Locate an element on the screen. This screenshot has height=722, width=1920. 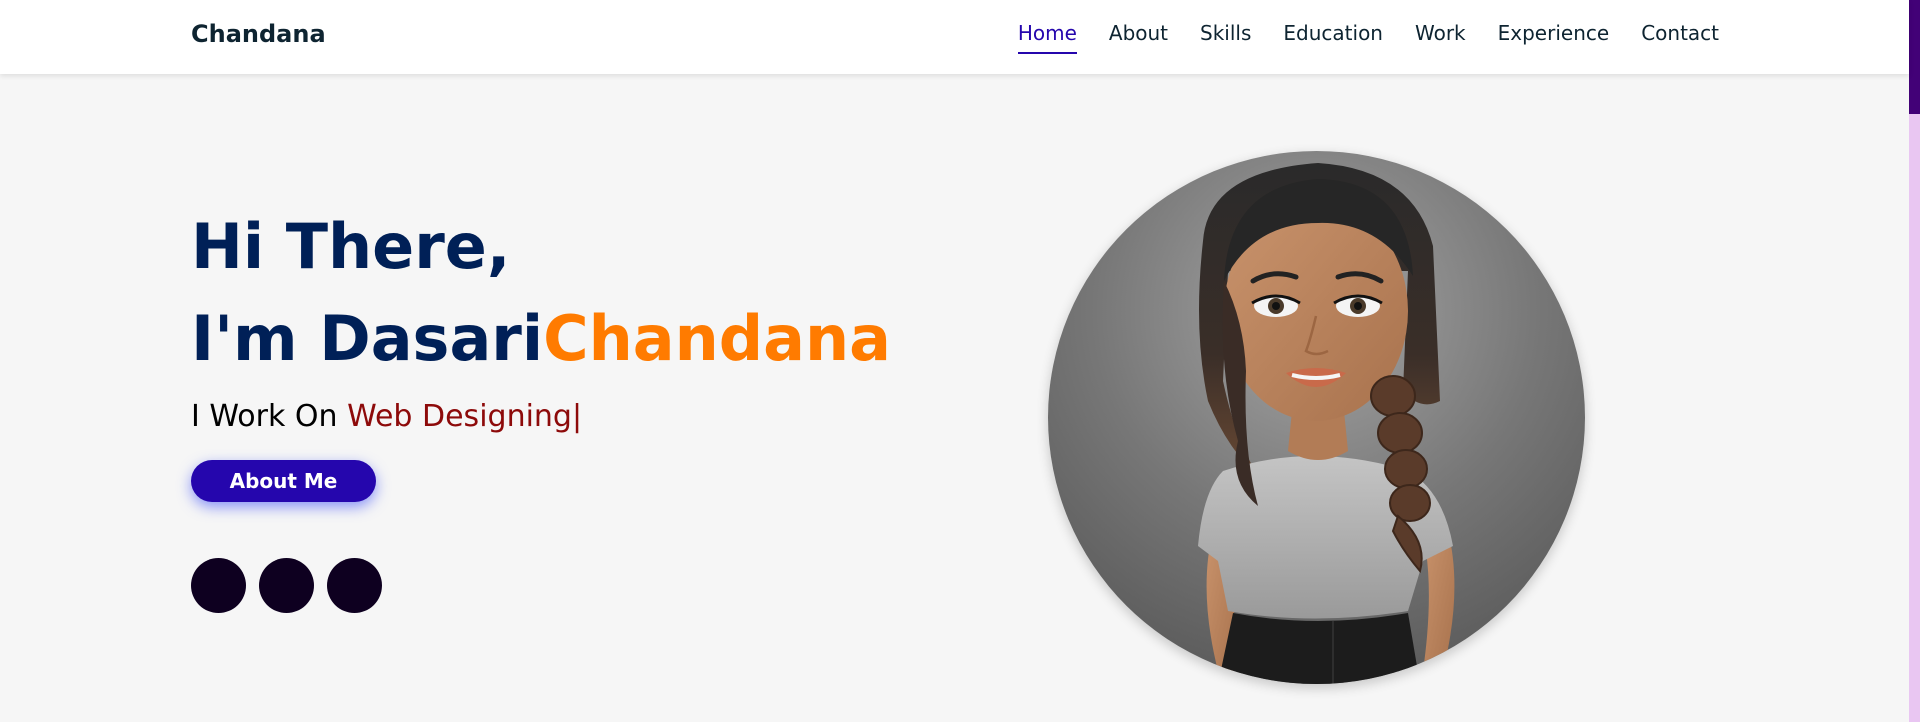
nav-about: About is located at coordinates (1138, 37).